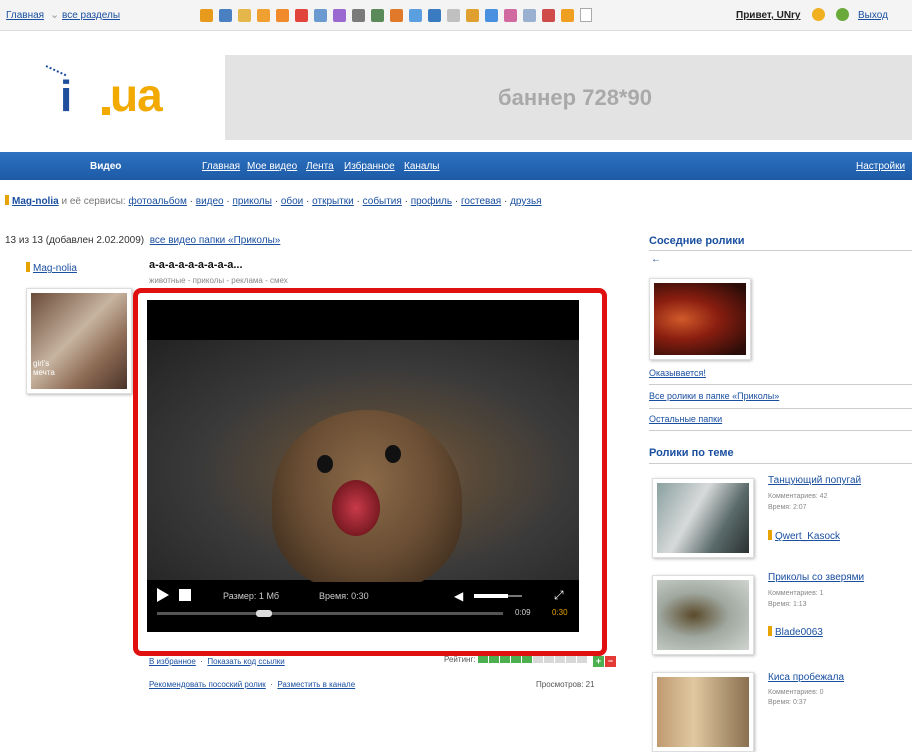  Describe the element at coordinates (807, 536) in the screenshot. I see `related-item-user-link: Qwert_Kasock` at that location.